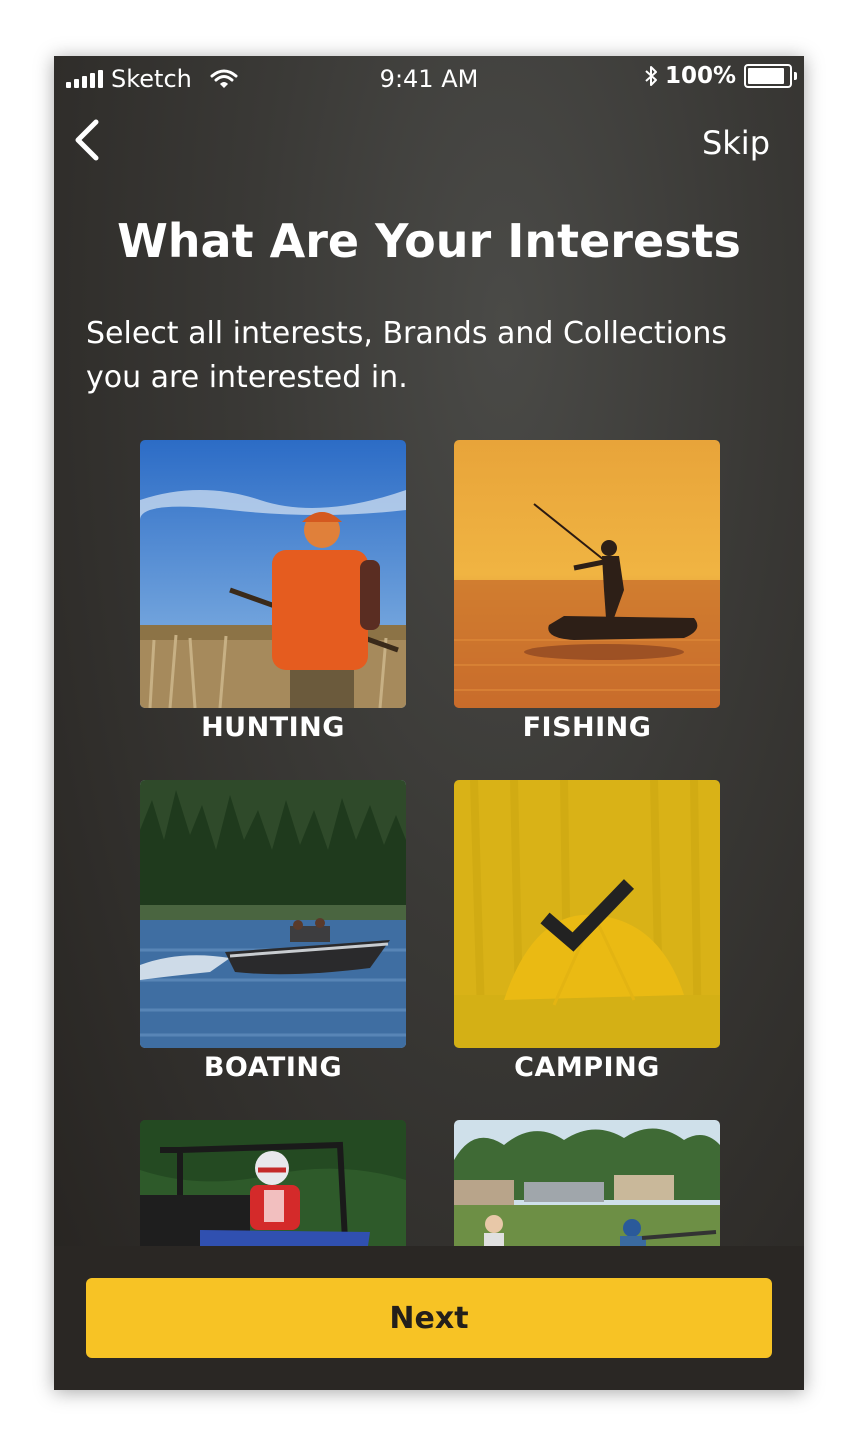 The width and height of the screenshot is (860, 1446). I want to click on shooting-image, so click(587, 1183).